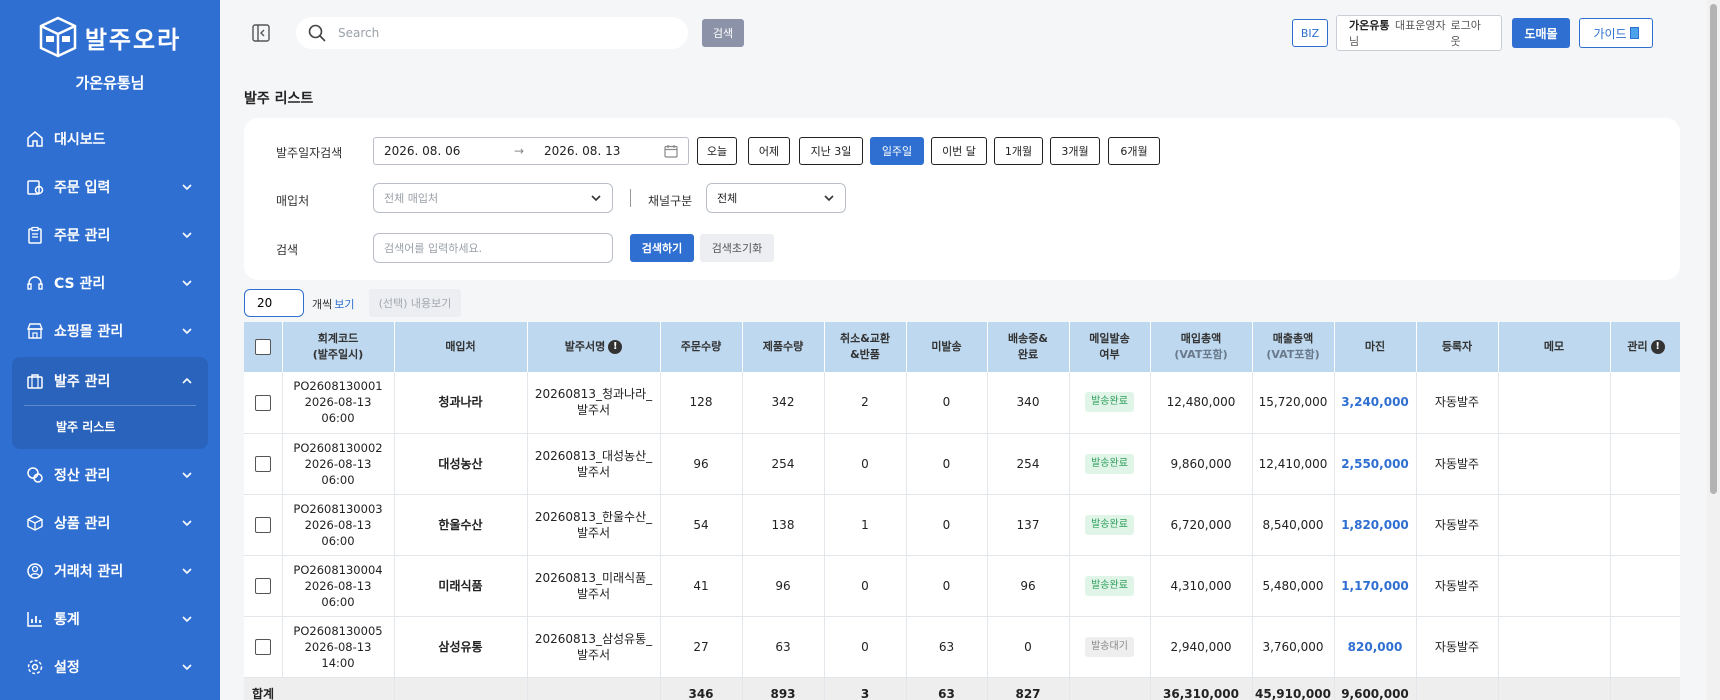 The height and width of the screenshot is (700, 1720). Describe the element at coordinates (338, 586) in the screenshot. I see `cell-code: PO2608130004 2026-08-13 06:00` at that location.